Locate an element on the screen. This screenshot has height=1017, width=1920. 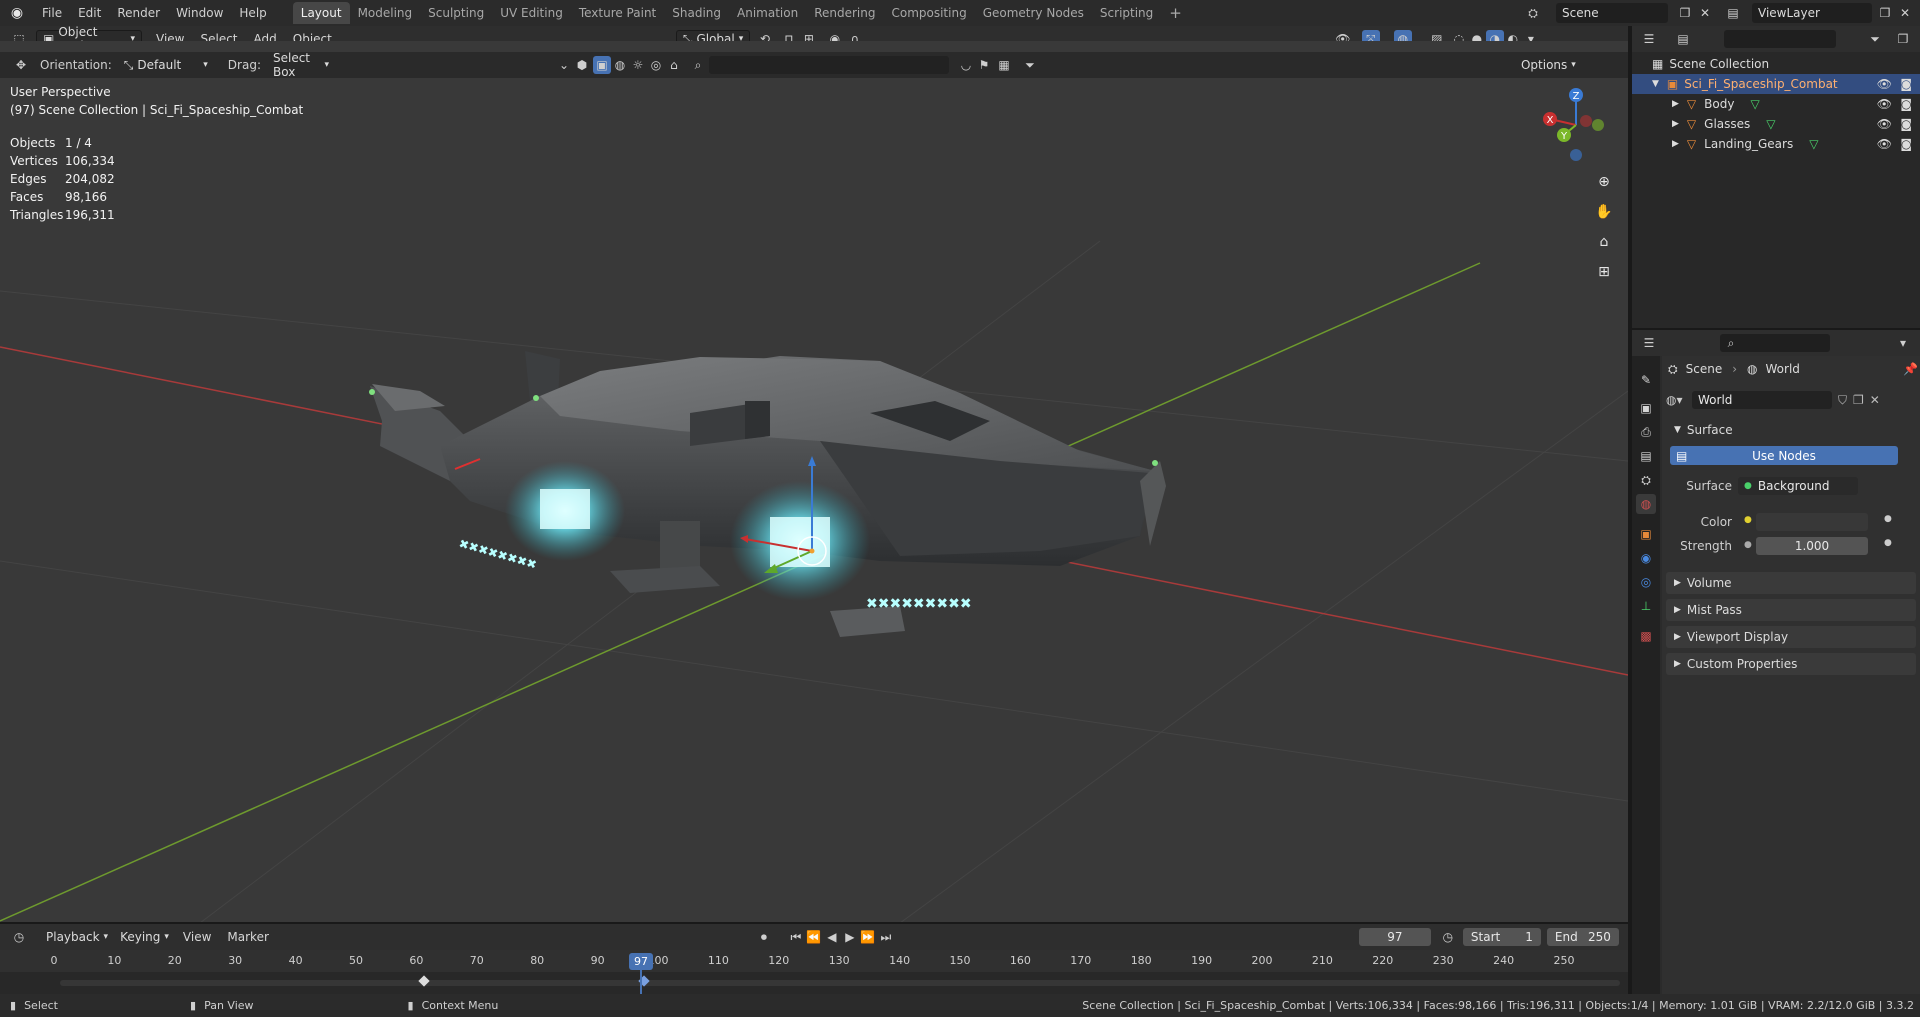
modifier-tab-icon: ◉ is located at coordinates (1646, 558).